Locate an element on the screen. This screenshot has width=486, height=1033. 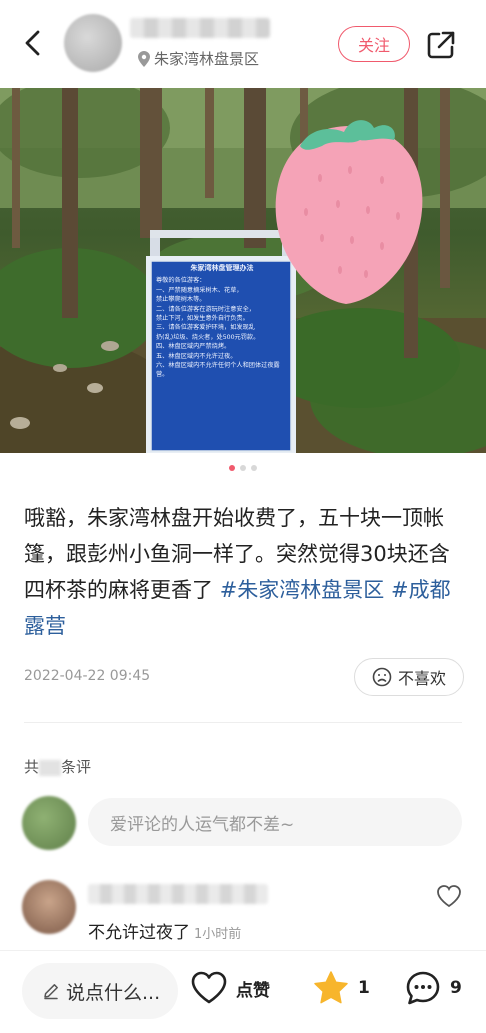
frown-face-icon is located at coordinates (382, 677).